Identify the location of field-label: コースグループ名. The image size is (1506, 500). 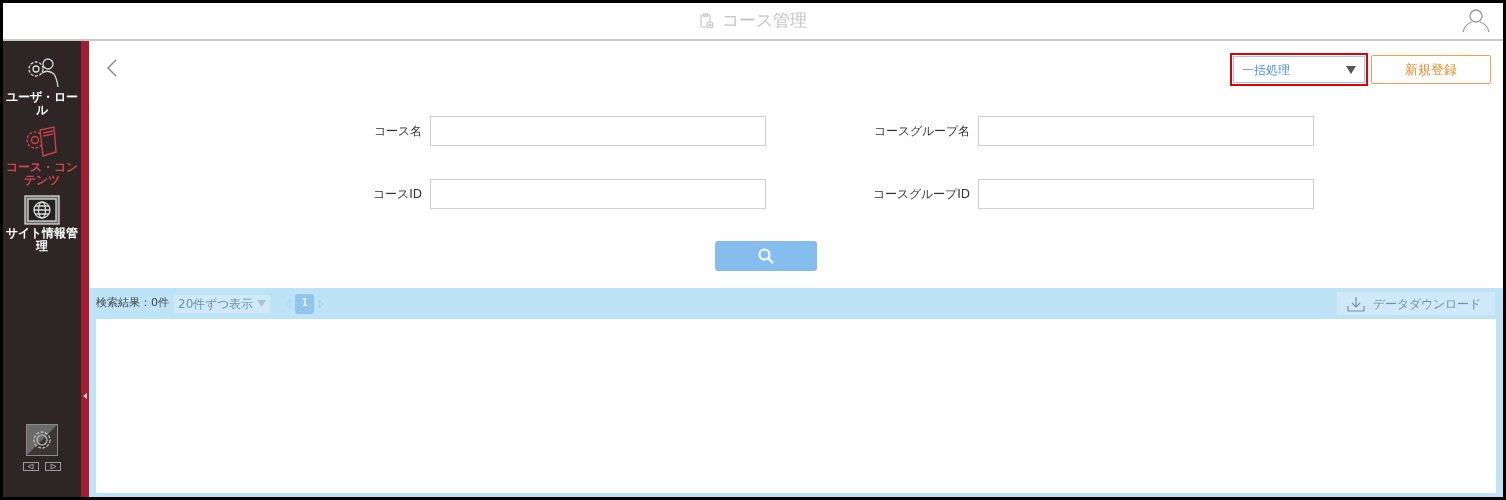
(921, 131).